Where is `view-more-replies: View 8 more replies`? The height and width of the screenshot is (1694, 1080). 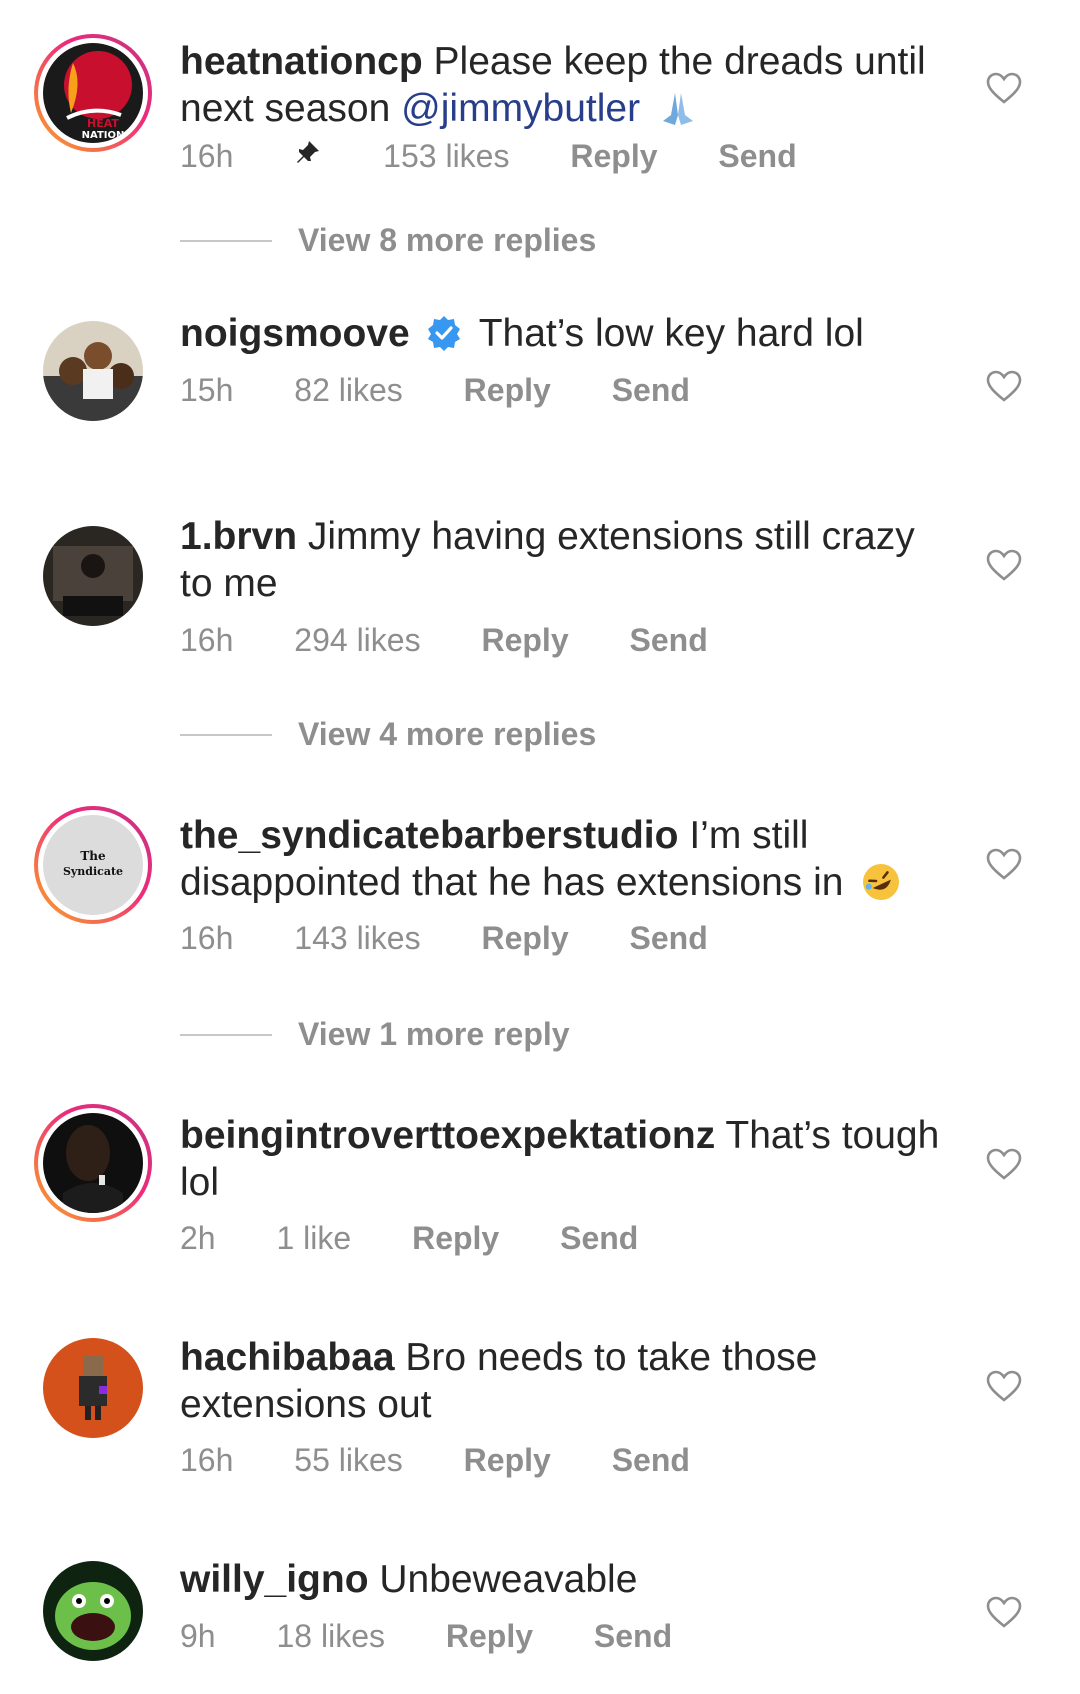 view-more-replies: View 8 more replies is located at coordinates (388, 240).